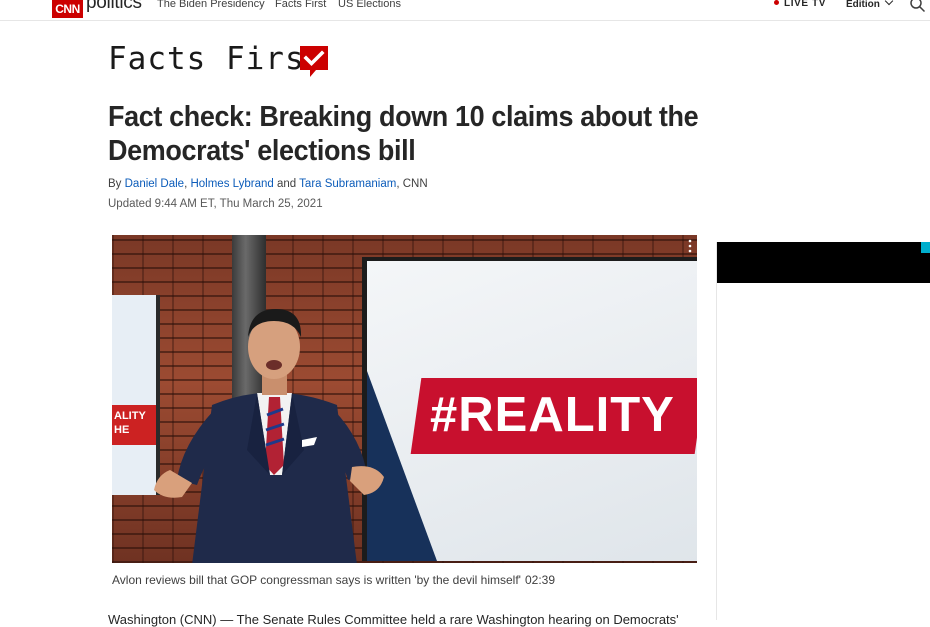 This screenshot has height=627, width=930. I want to click on chevron-down-icon, so click(889, 3).